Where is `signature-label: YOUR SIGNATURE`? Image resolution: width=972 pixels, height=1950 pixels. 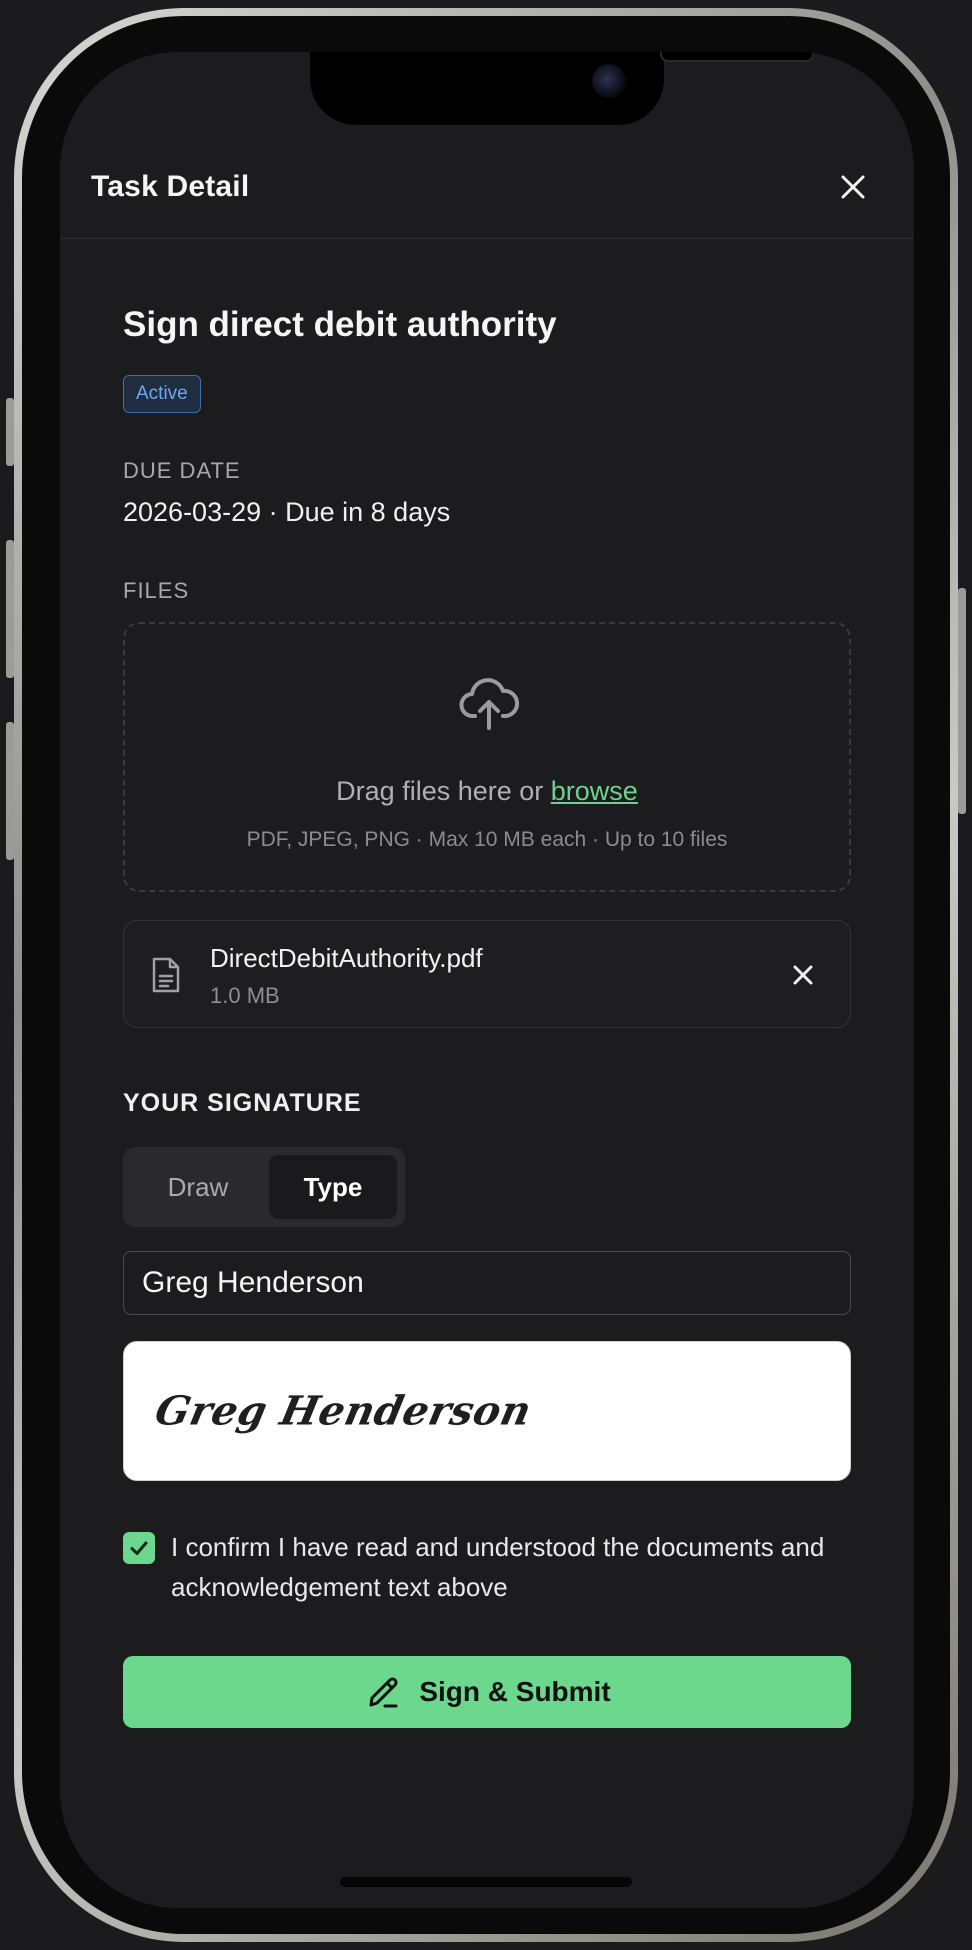
signature-label: YOUR SIGNATURE is located at coordinates (242, 1103).